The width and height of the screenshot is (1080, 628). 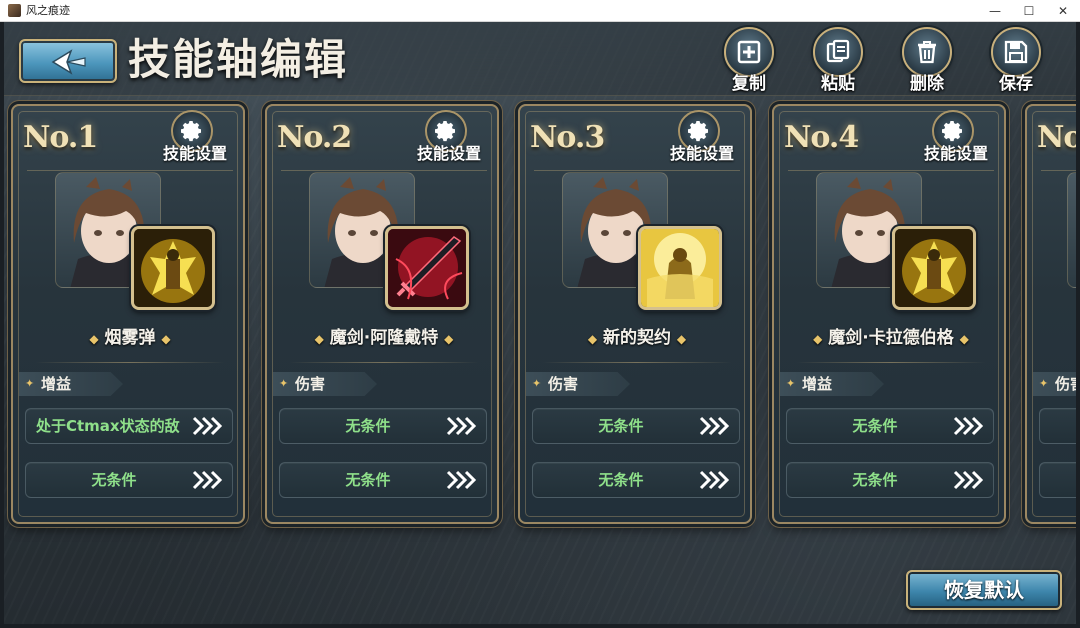 I want to click on paste-label: 粘贴, so click(x=838, y=84).